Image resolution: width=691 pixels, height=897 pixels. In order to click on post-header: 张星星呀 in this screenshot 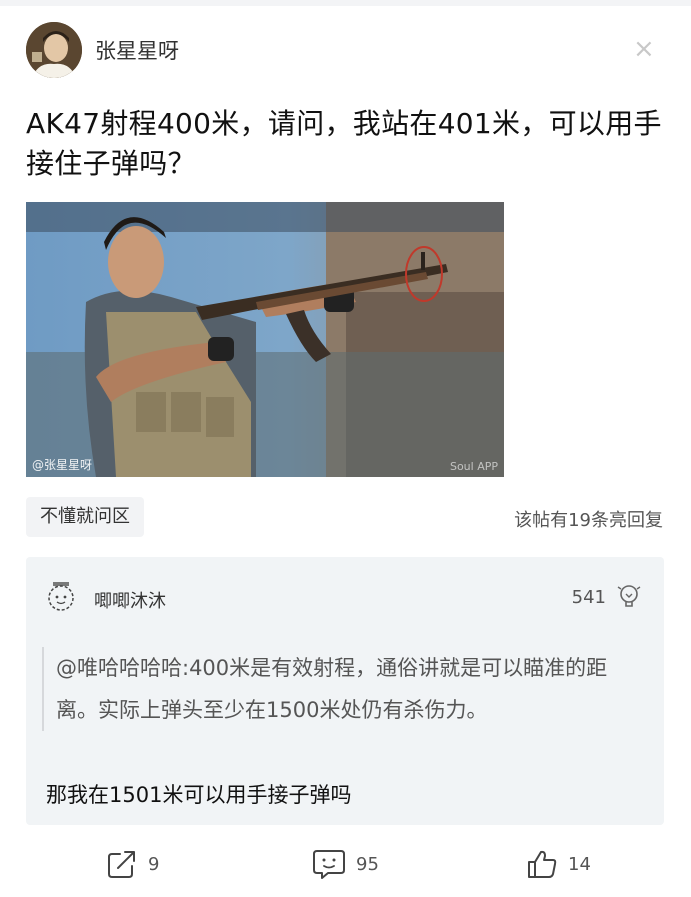, I will do `click(346, 50)`.